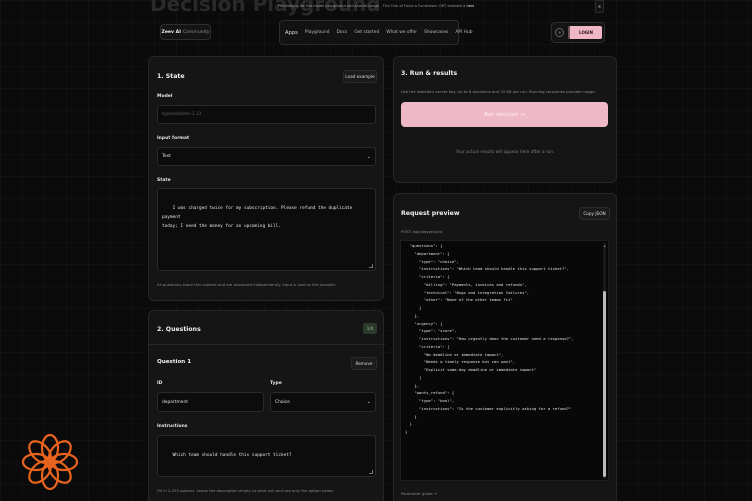 This screenshot has height=501, width=752. What do you see at coordinates (267, 344) in the screenshot?
I see `questions-divider` at bounding box center [267, 344].